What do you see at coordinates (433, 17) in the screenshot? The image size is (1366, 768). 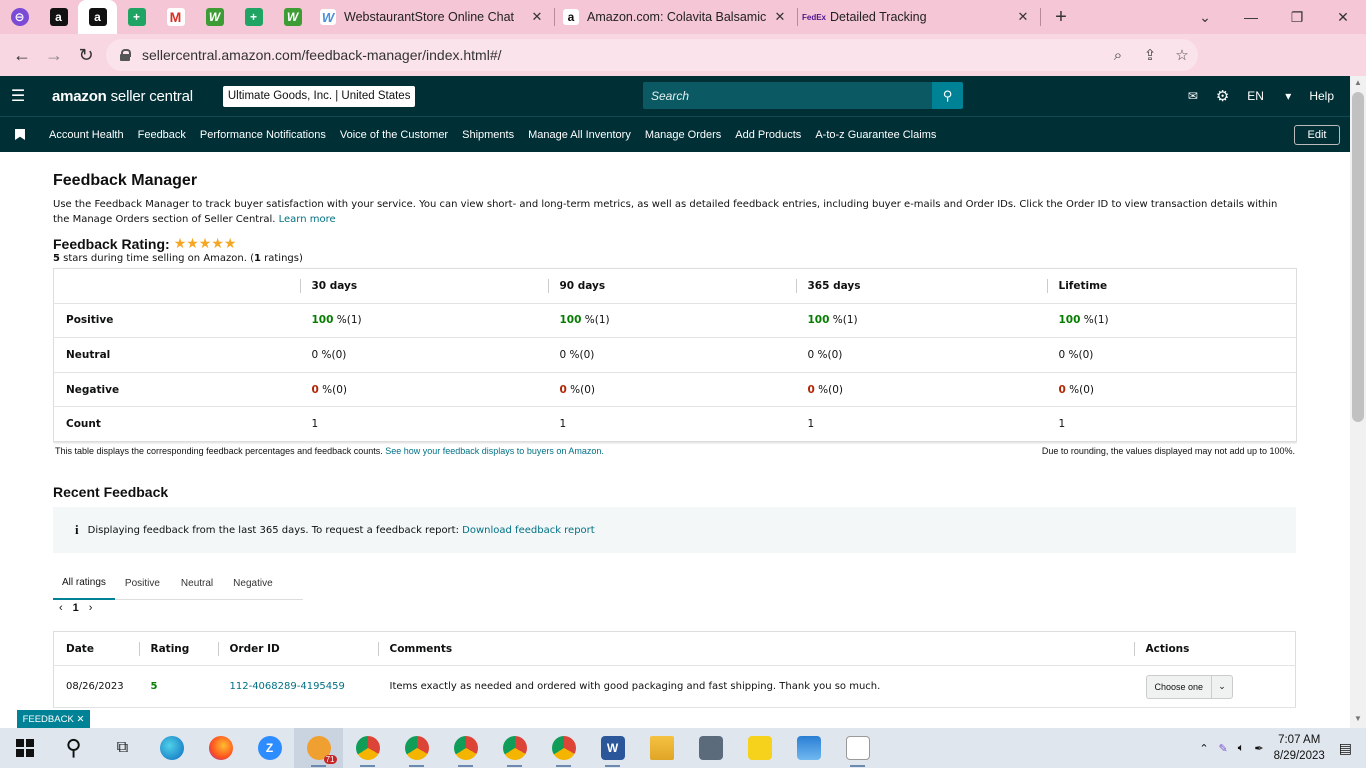 I see `tab-webstaurant-chat: W WebstaurantStore Online Chat ✕` at bounding box center [433, 17].